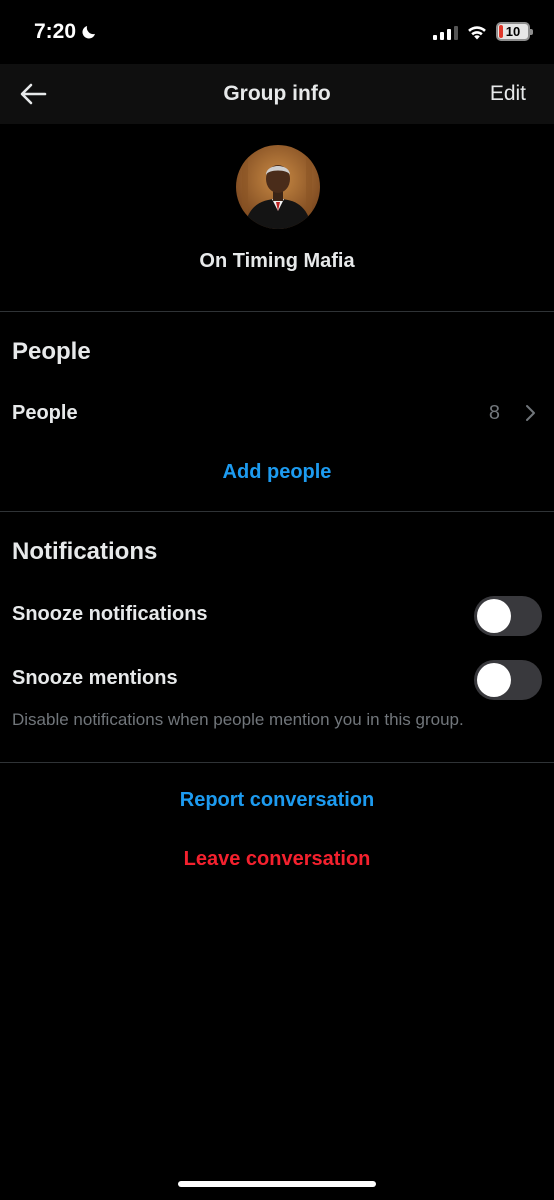 Image resolution: width=554 pixels, height=1200 pixels. What do you see at coordinates (508, 94) in the screenshot?
I see `edit-button: Edit` at bounding box center [508, 94].